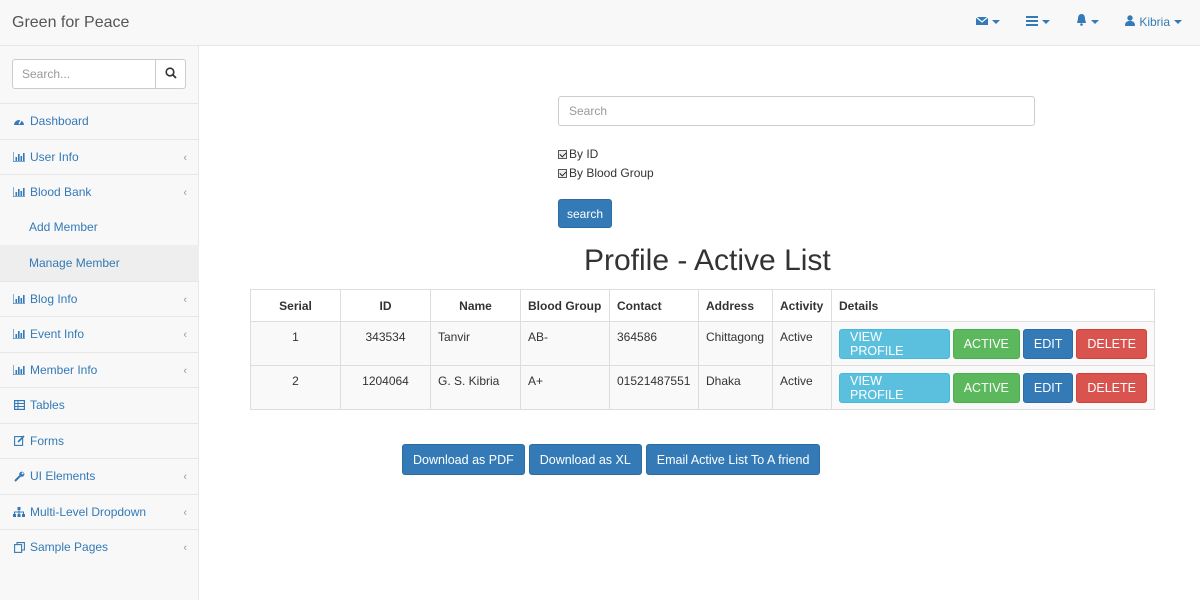 The height and width of the screenshot is (600, 1200). What do you see at coordinates (733, 459) in the screenshot?
I see `email-list-button: Email Active List To A friend` at bounding box center [733, 459].